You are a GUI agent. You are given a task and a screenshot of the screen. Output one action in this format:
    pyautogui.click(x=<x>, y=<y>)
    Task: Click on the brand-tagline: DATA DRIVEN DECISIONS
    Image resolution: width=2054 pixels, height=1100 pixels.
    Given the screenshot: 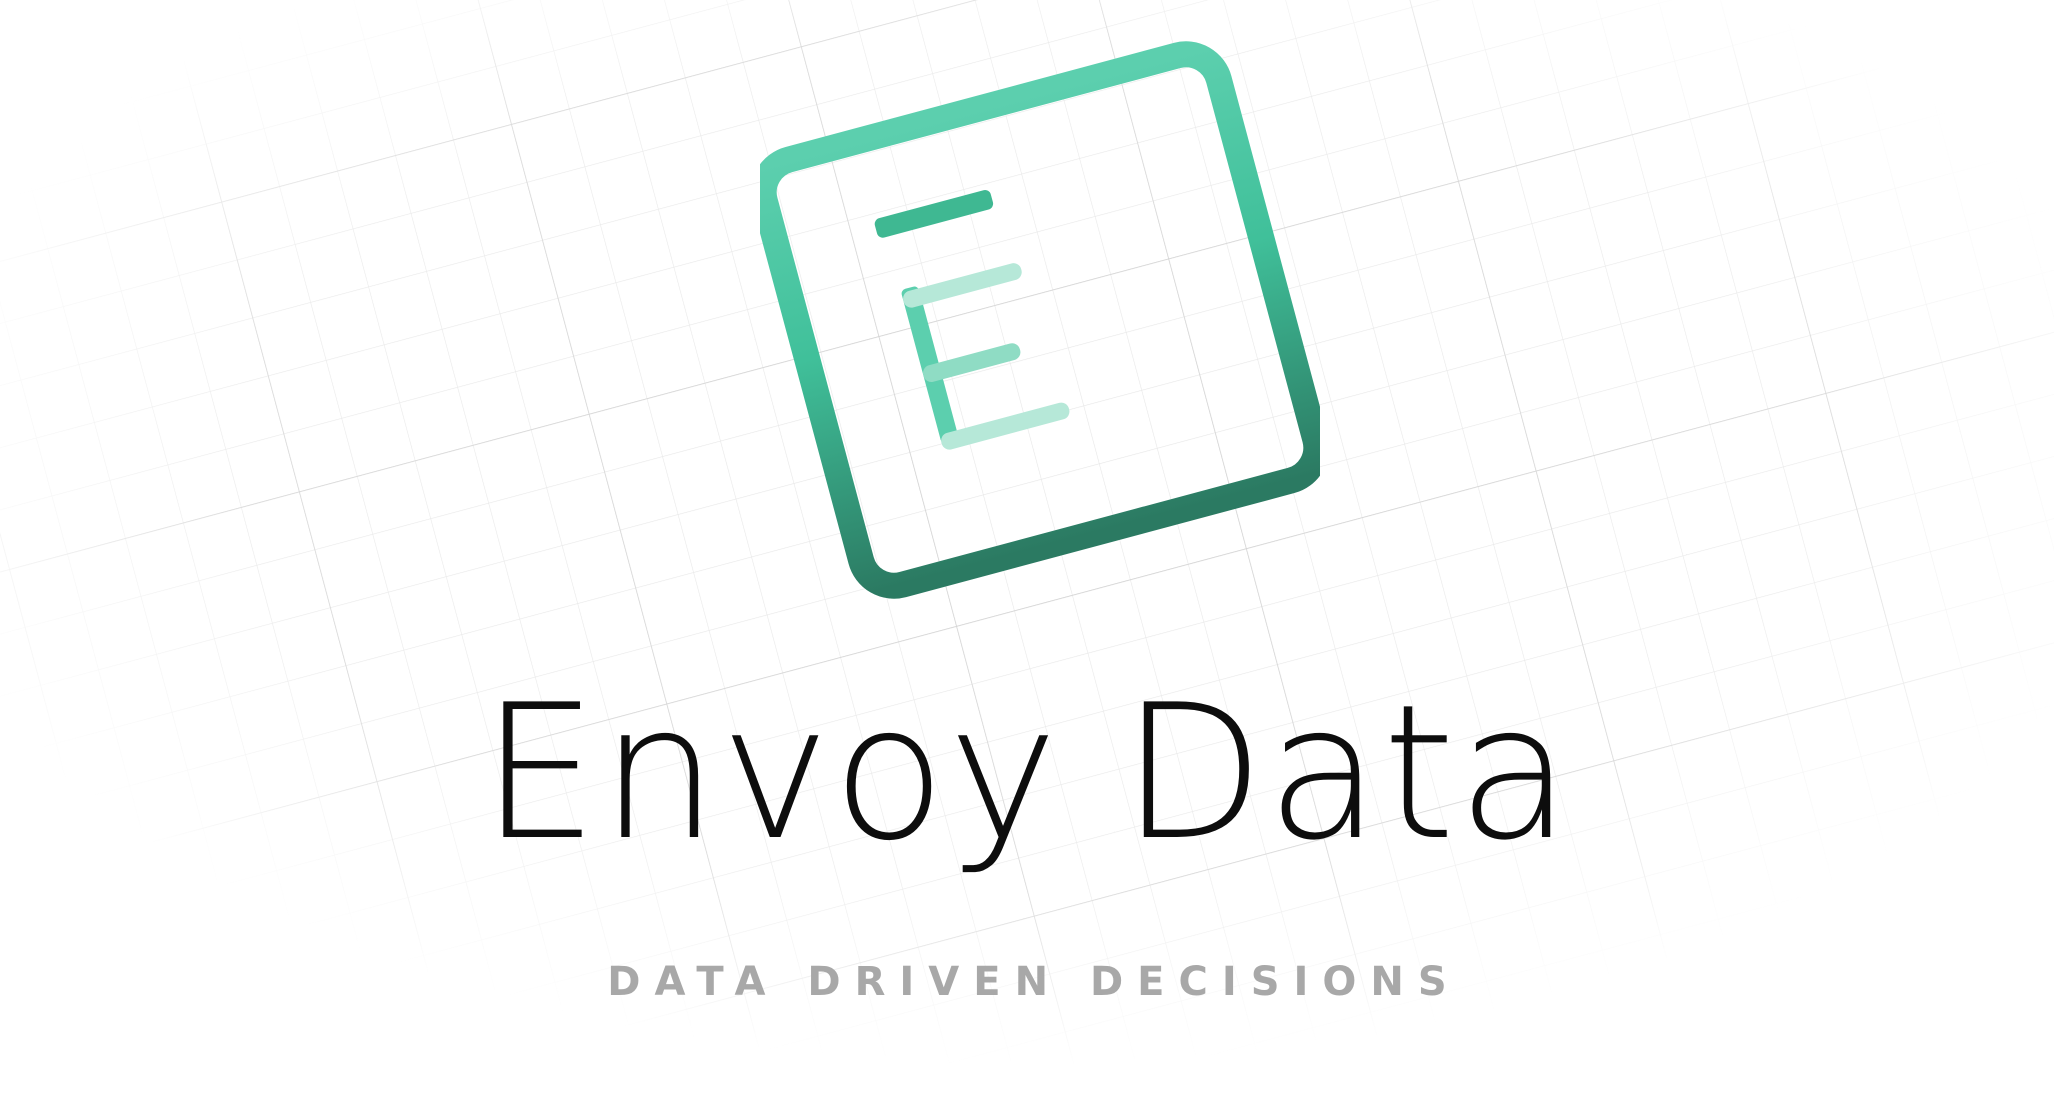 What is the action you would take?
    pyautogui.click(x=1034, y=982)
    